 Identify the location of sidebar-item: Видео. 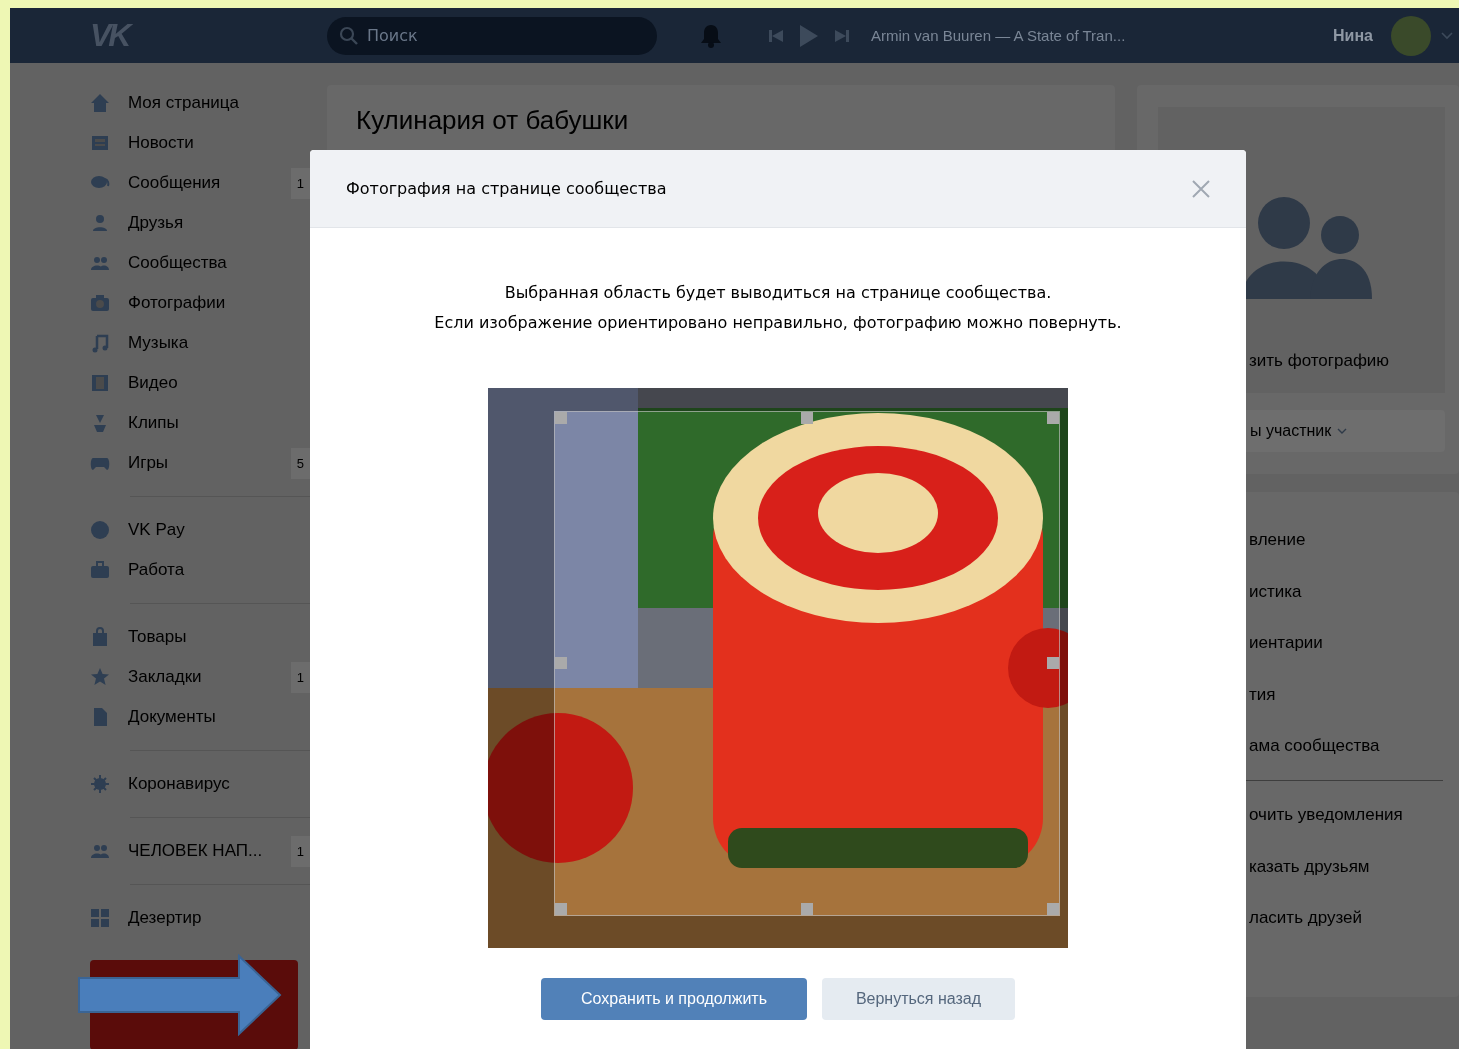
(219, 383).